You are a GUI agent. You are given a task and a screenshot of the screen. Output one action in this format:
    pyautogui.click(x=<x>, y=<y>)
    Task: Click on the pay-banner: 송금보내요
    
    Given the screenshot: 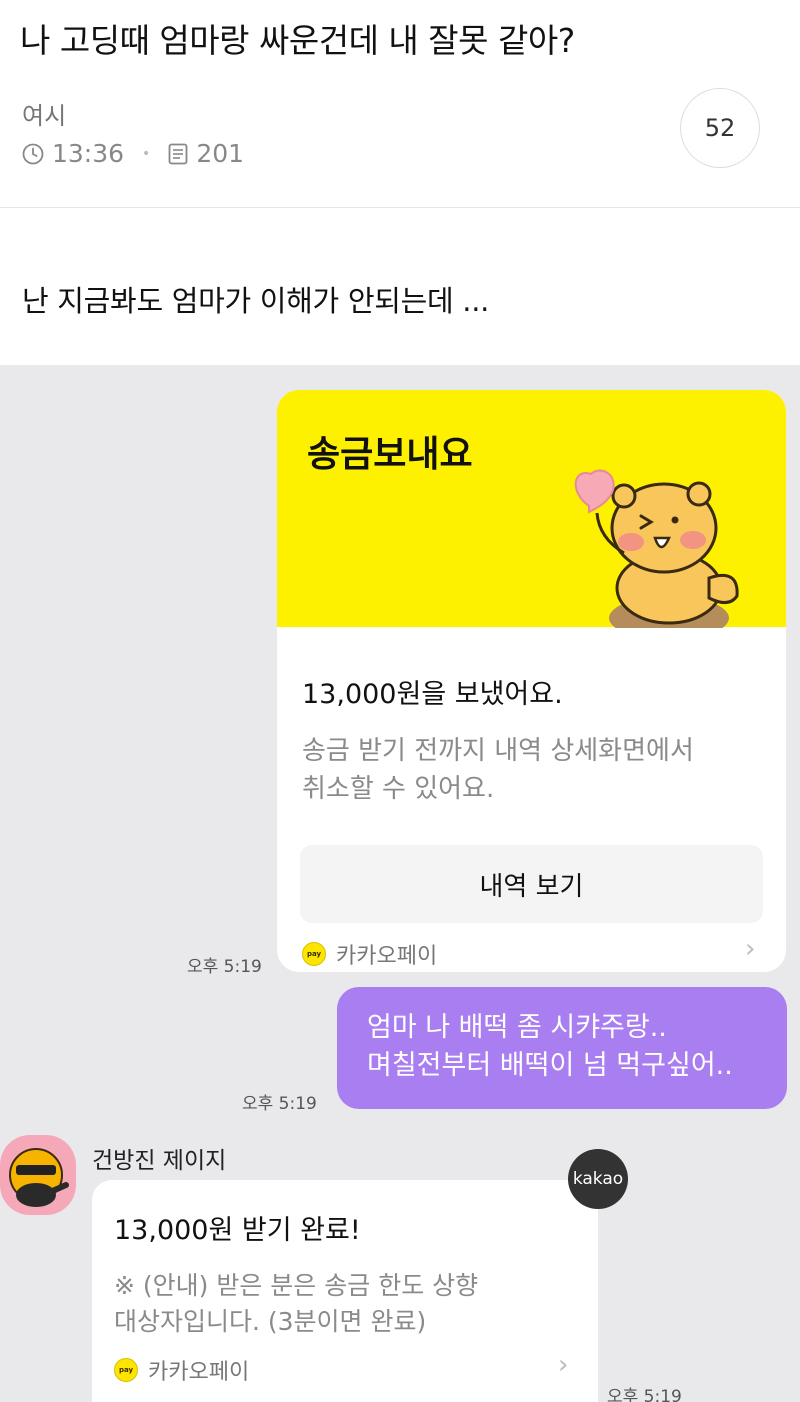 What is the action you would take?
    pyautogui.click(x=531, y=509)
    